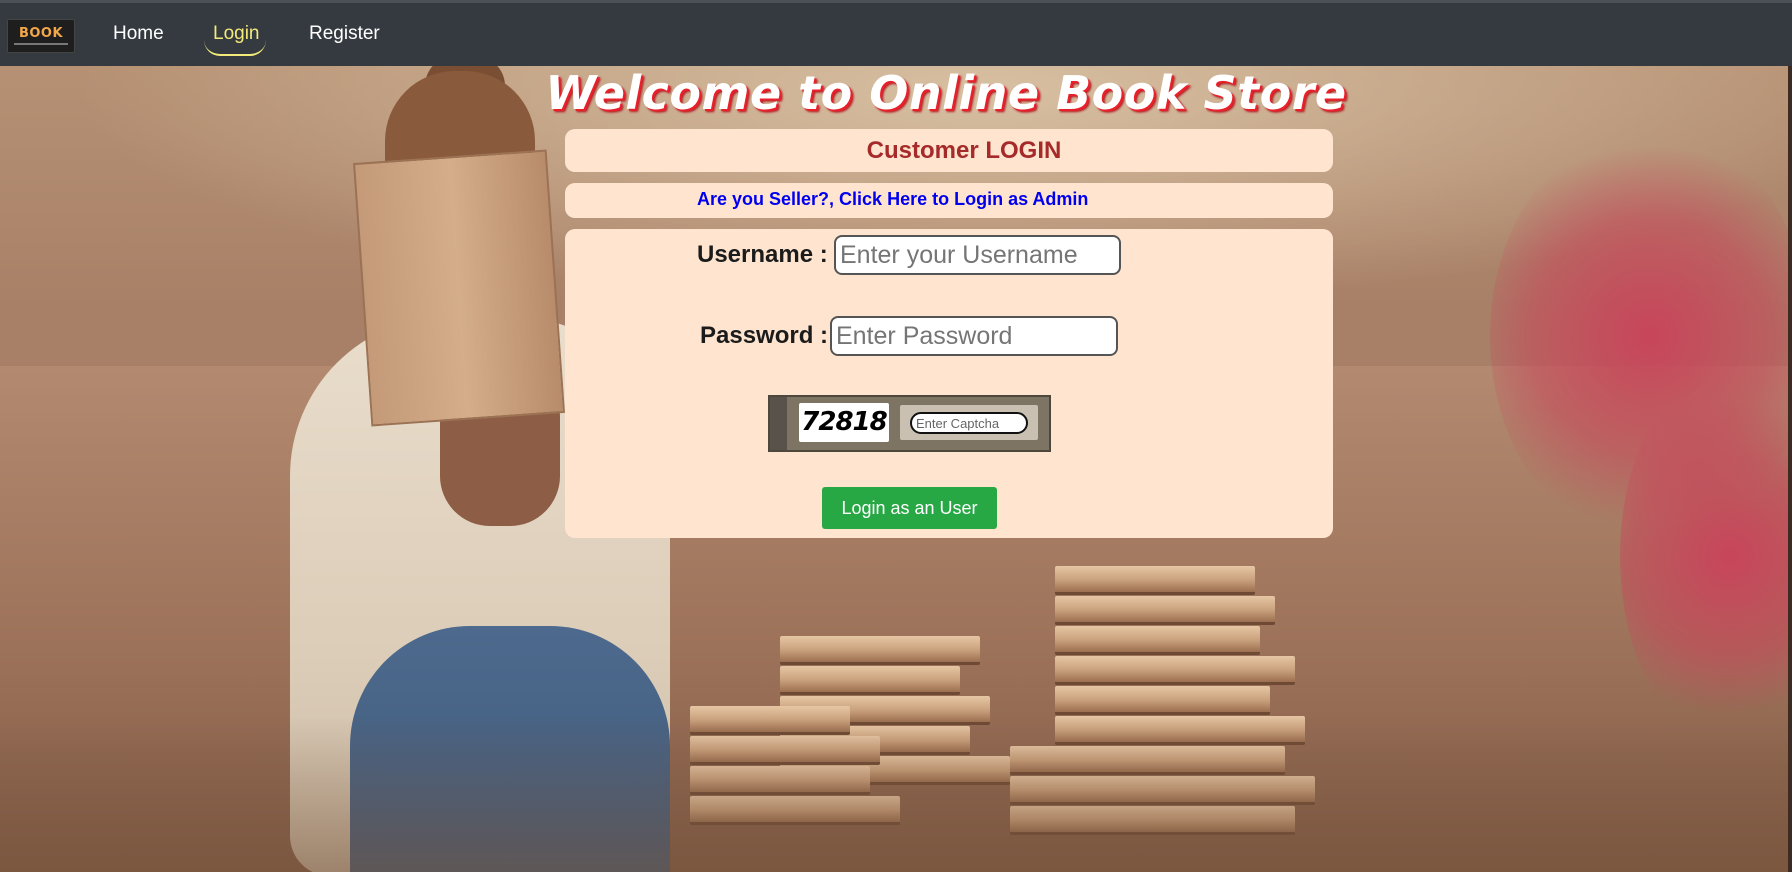 The width and height of the screenshot is (1792, 872). Describe the element at coordinates (764, 335) in the screenshot. I see `password-label: Password :` at that location.